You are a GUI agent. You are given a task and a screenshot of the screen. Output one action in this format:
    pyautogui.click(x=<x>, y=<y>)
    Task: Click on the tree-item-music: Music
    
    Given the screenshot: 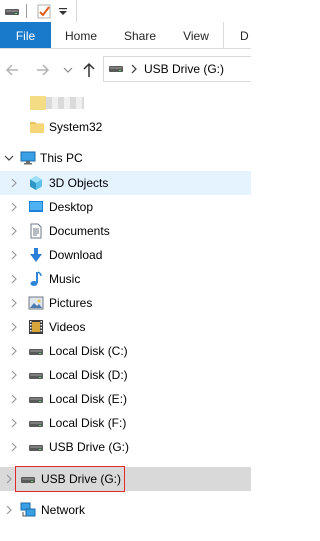 What is the action you would take?
    pyautogui.click(x=125, y=279)
    